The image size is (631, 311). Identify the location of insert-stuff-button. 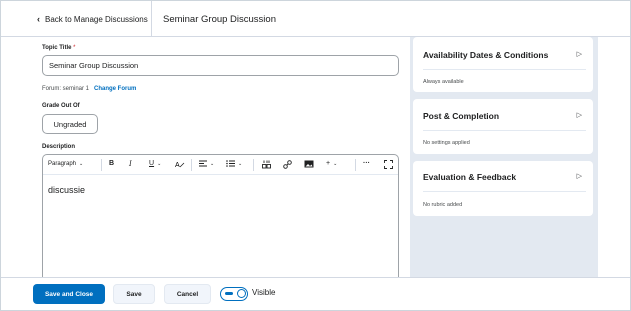
(266, 164).